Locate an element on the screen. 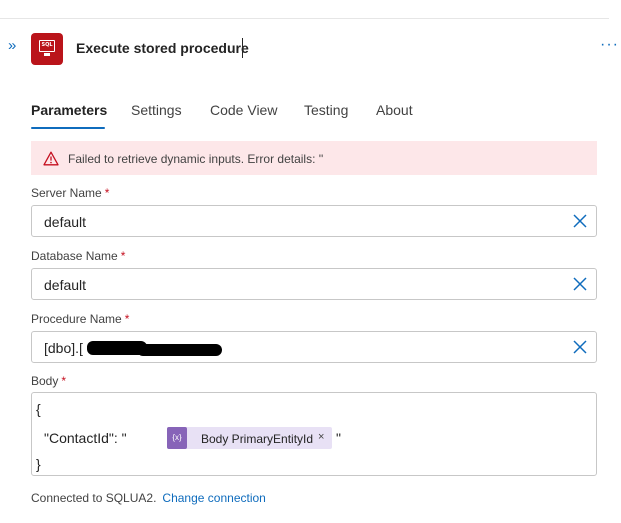  redaction-mark is located at coordinates (179, 350).